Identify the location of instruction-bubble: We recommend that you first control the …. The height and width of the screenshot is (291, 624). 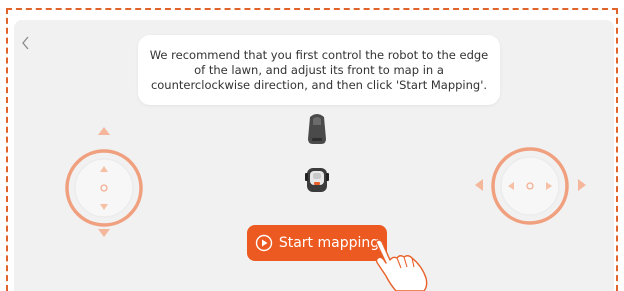
(319, 70).